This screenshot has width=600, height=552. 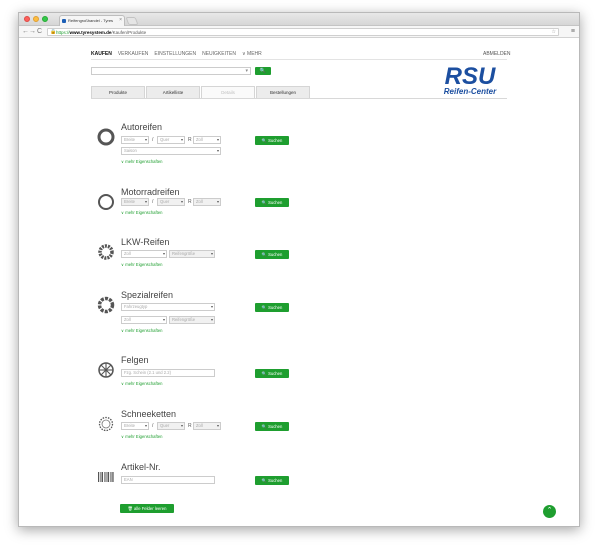 What do you see at coordinates (32, 32) in the screenshot?
I see `forward-icon: →` at bounding box center [32, 32].